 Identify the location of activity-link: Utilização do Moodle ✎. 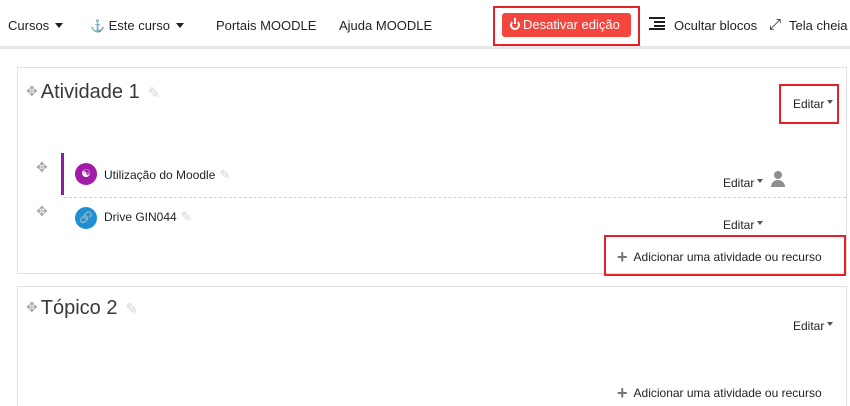
(167, 175).